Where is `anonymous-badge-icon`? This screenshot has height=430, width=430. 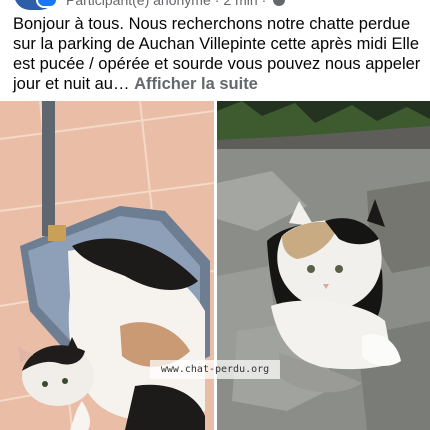 anonymous-badge-icon is located at coordinates (47, 4).